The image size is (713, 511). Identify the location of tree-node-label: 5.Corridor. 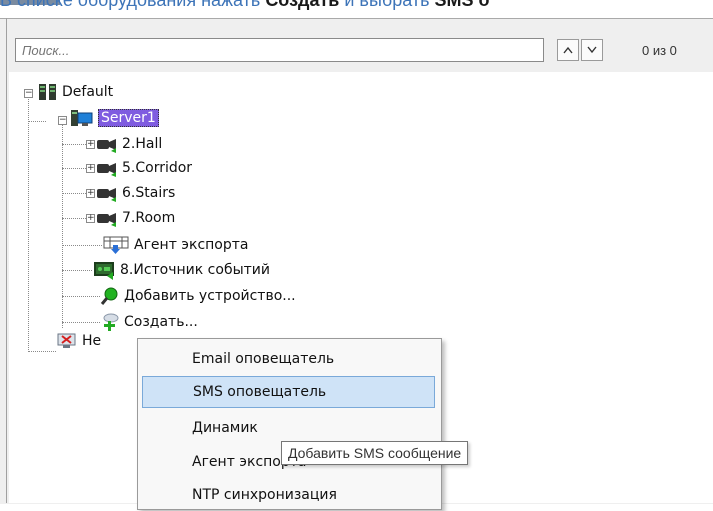
(157, 168).